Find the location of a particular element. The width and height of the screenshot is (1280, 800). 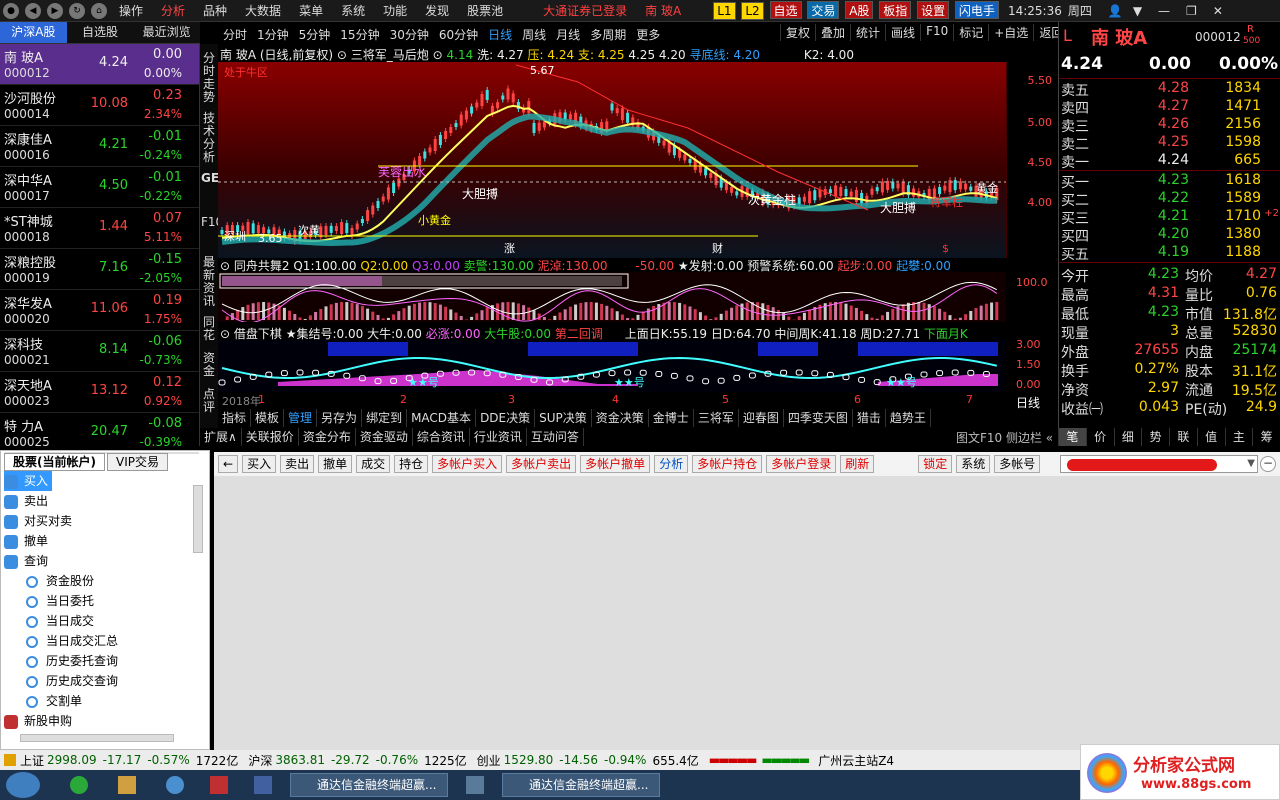

indicator-tab: 猎击 is located at coordinates (869, 418).